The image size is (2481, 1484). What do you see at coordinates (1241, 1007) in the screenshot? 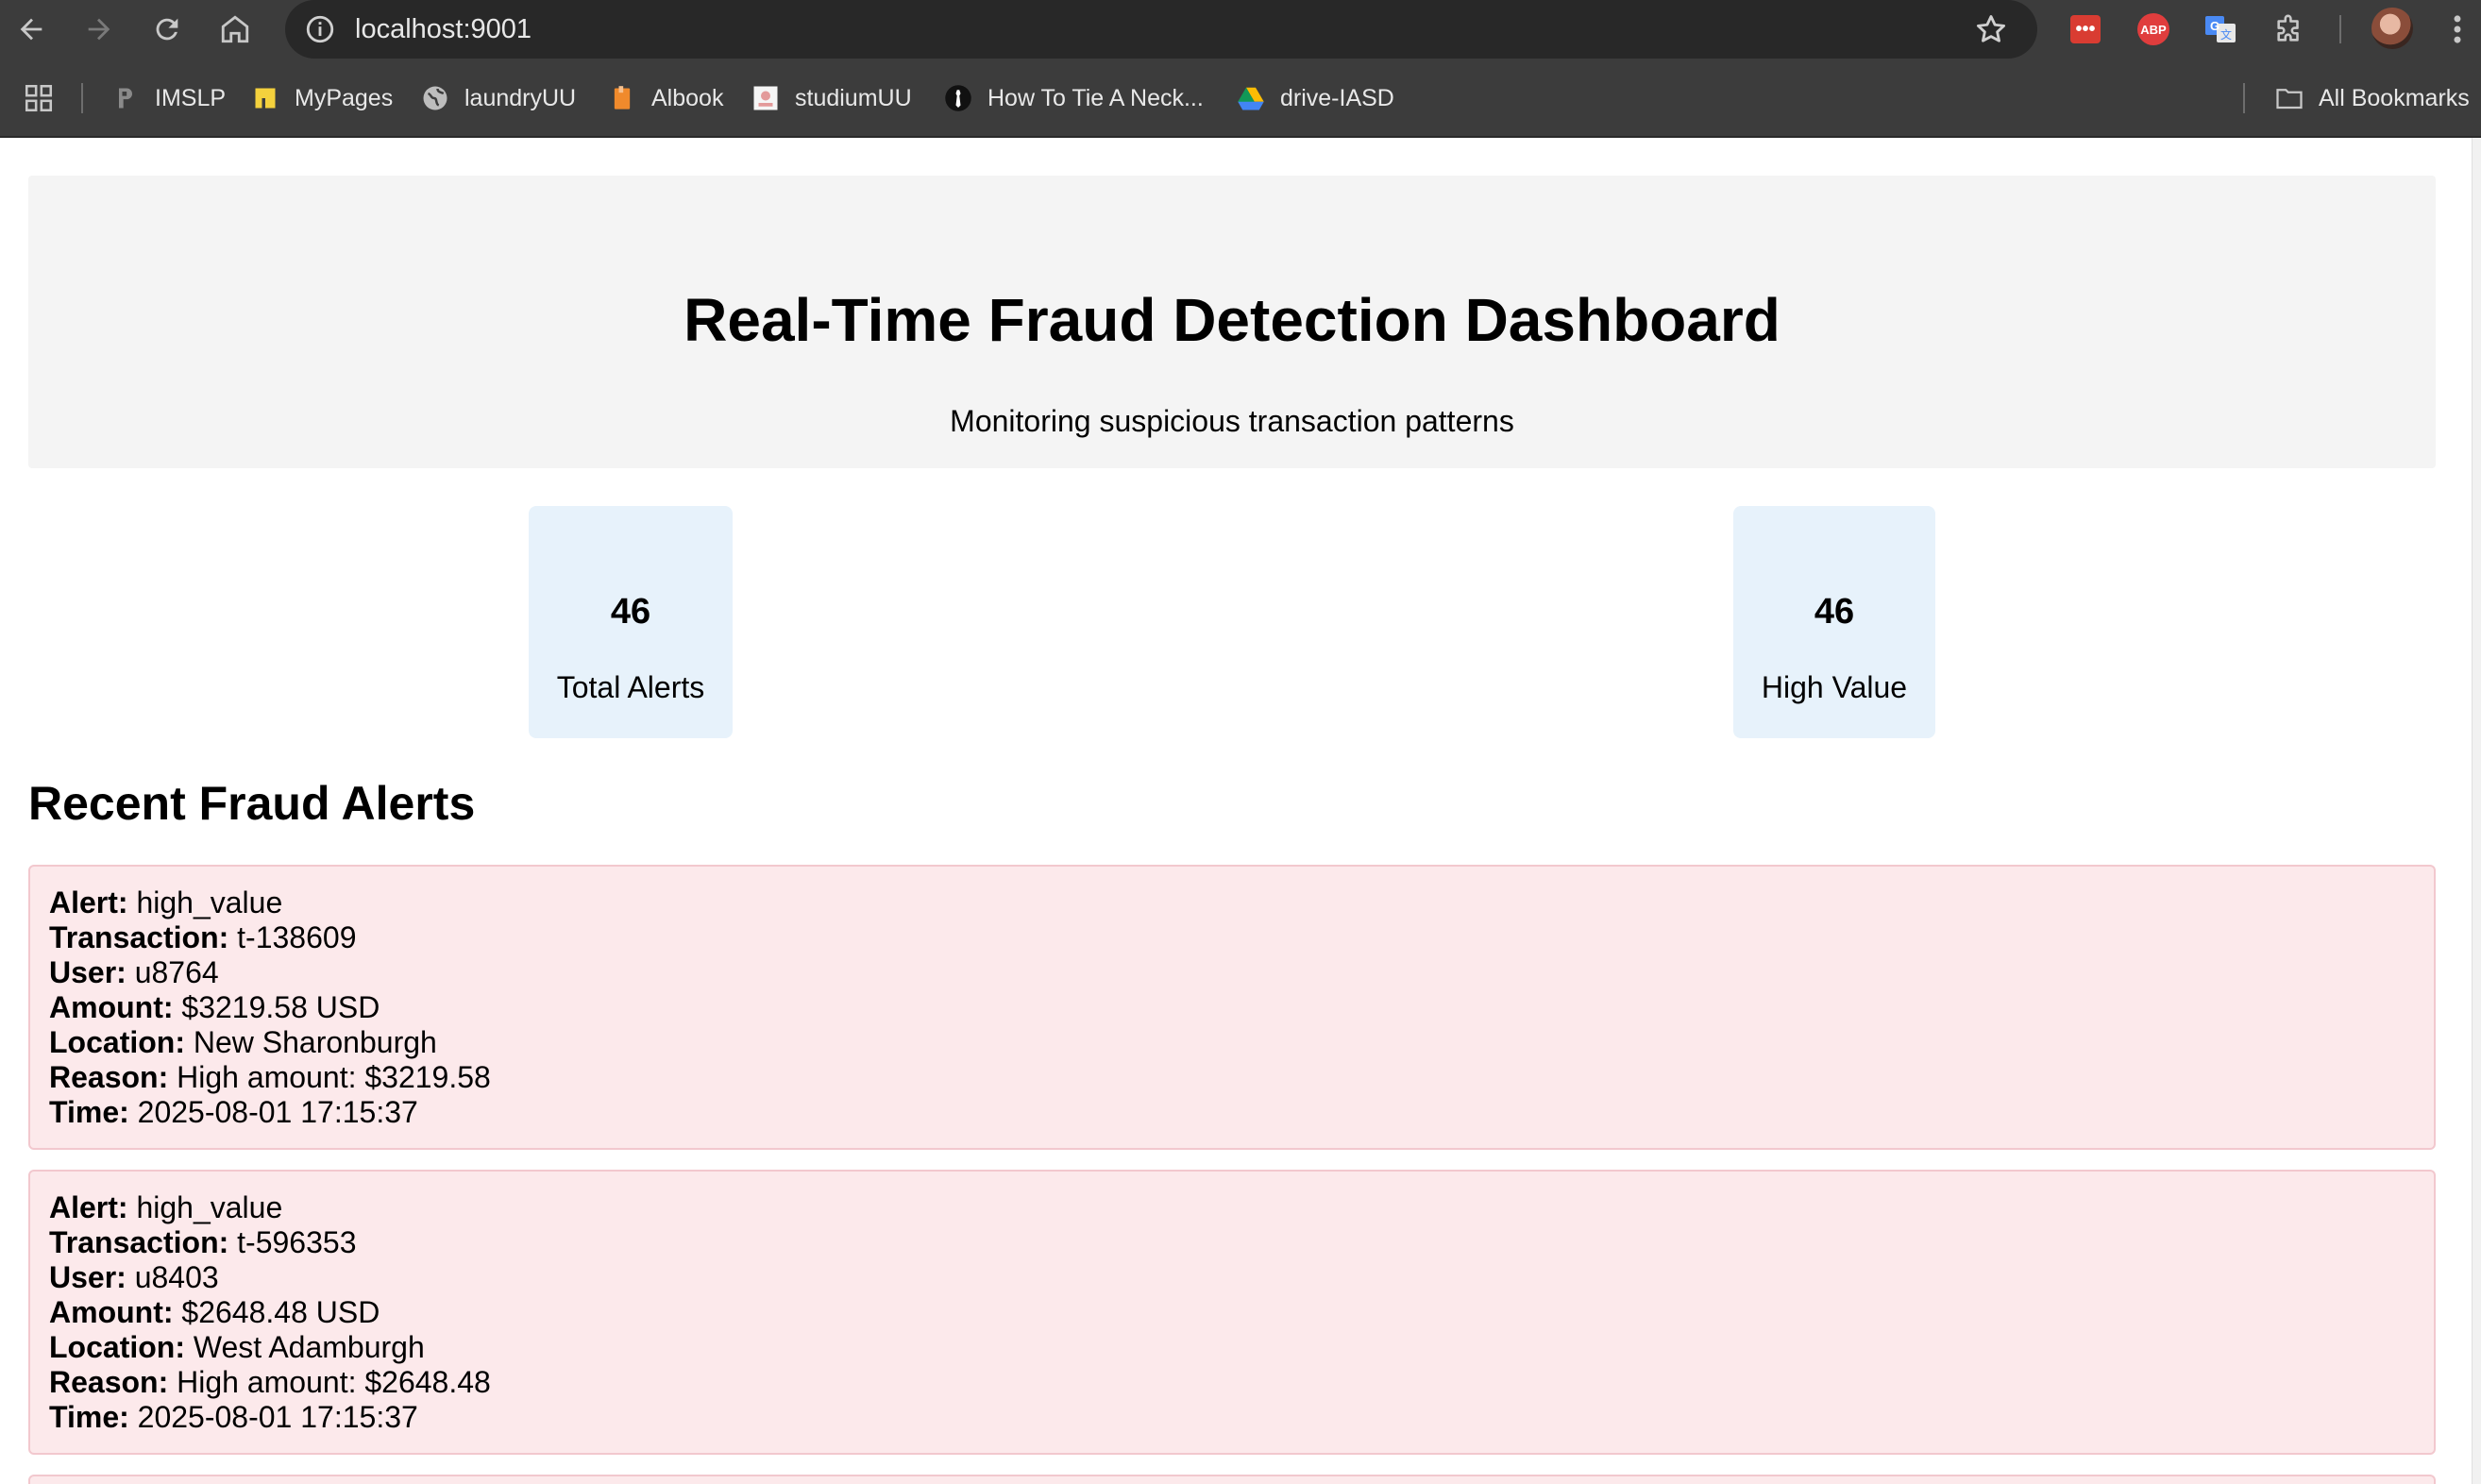
I see `alert-row-amount: Amount: $3219.58 USD` at bounding box center [1241, 1007].